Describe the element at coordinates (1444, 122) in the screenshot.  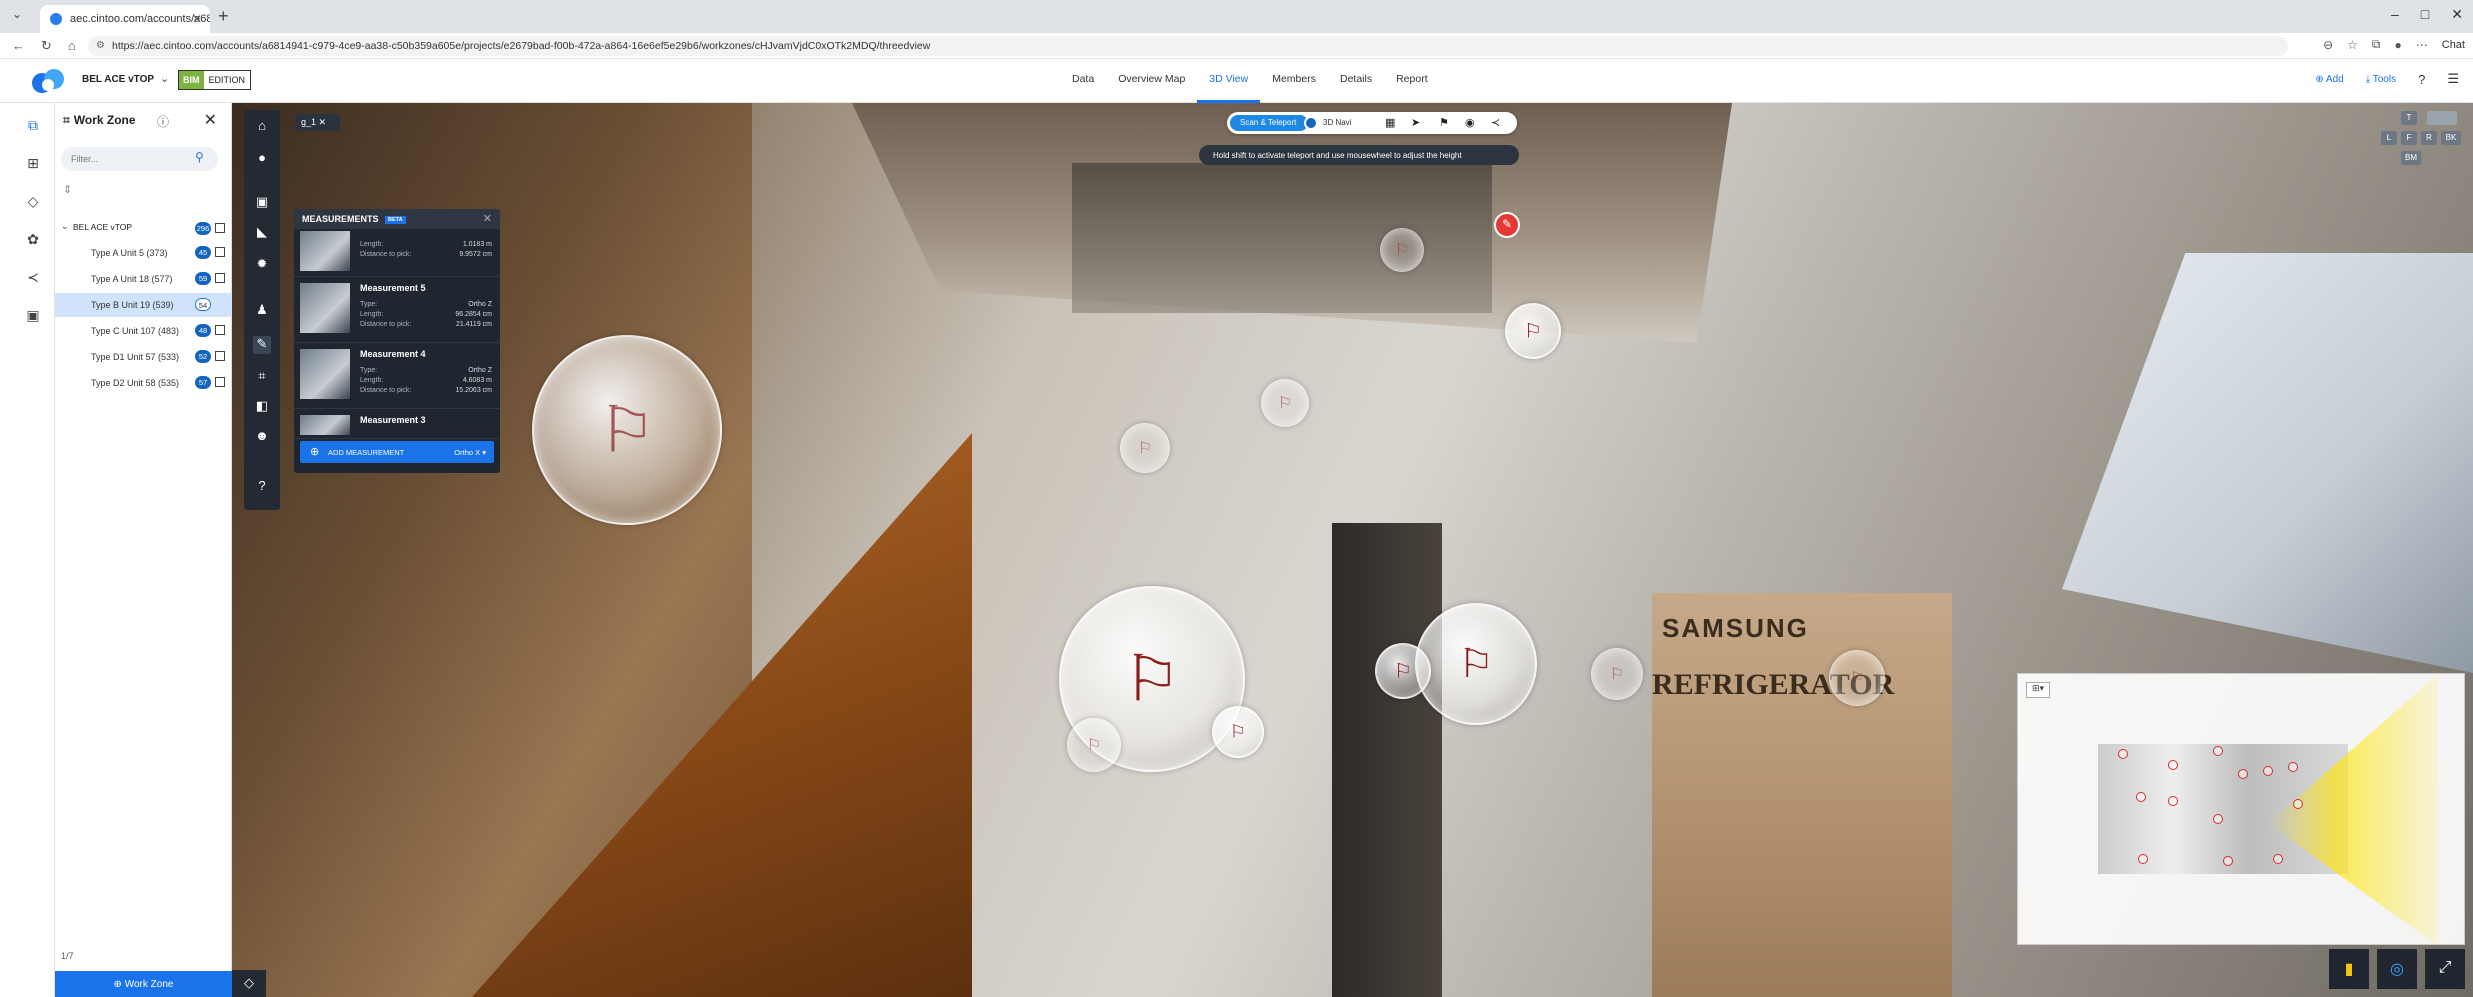
I see `flag-icon: ⚑` at that location.